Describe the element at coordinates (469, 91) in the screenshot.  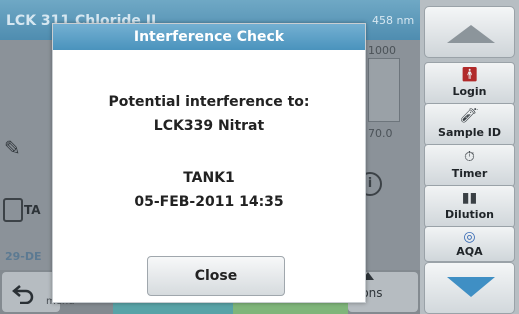
I see `login-label: Login` at that location.